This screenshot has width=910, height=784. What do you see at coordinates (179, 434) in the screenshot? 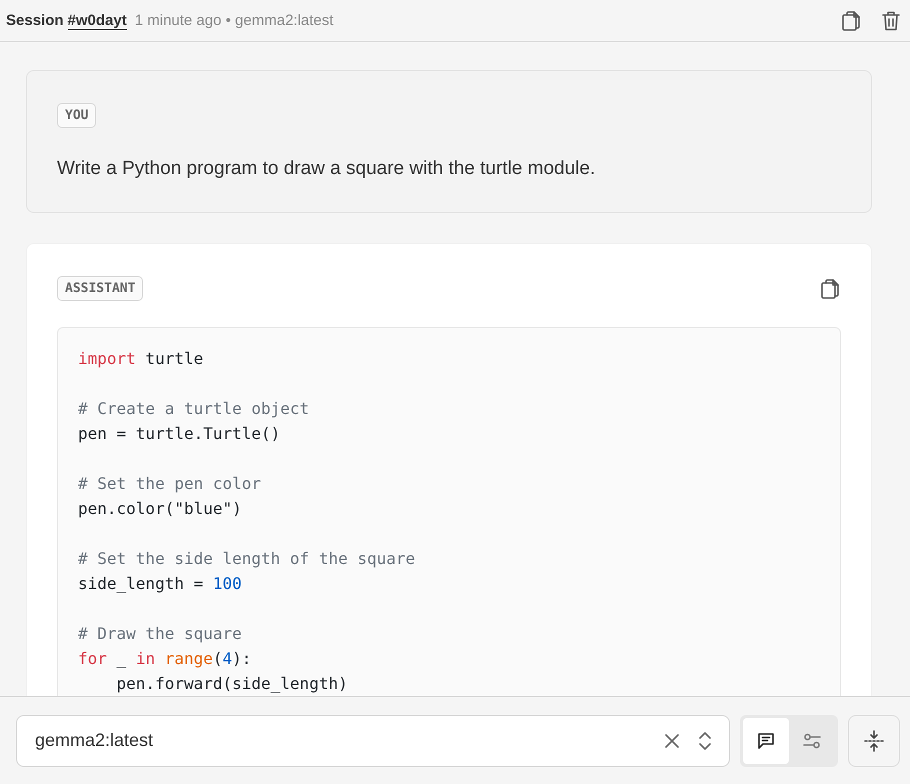
I see `code-line: pen = turtle.Turtle()` at bounding box center [179, 434].